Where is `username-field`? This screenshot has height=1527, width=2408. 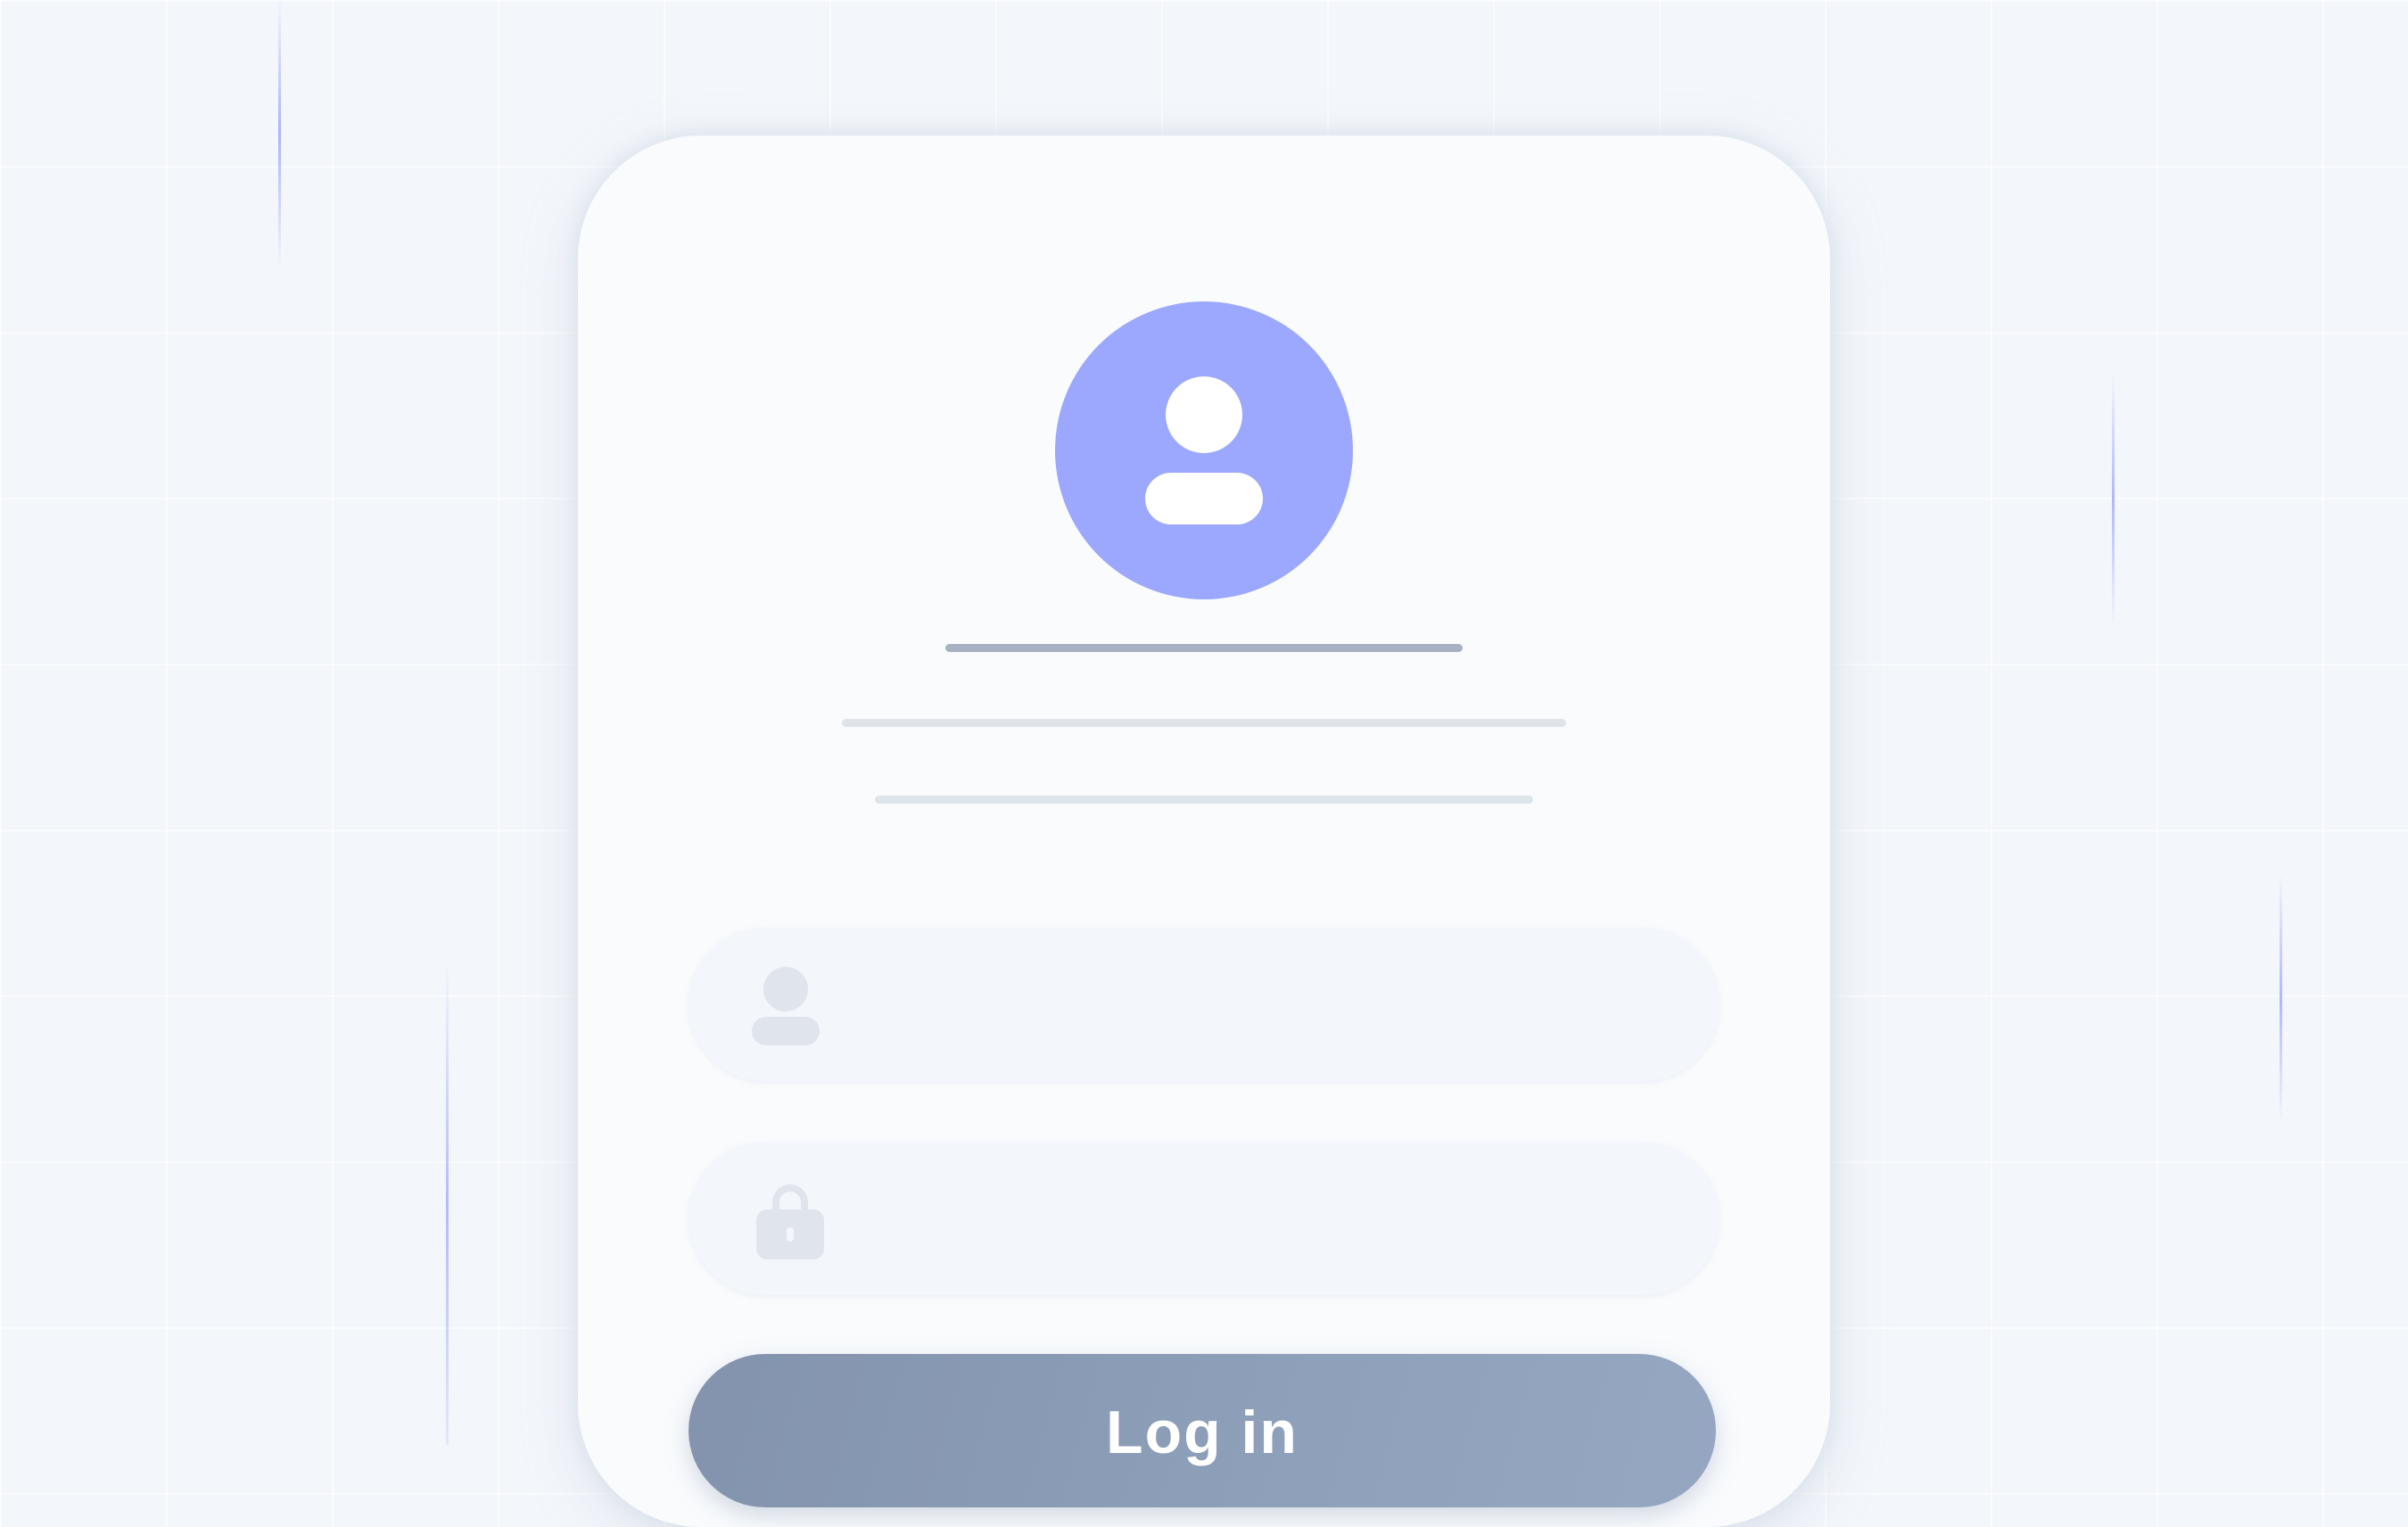 username-field is located at coordinates (1204, 1005).